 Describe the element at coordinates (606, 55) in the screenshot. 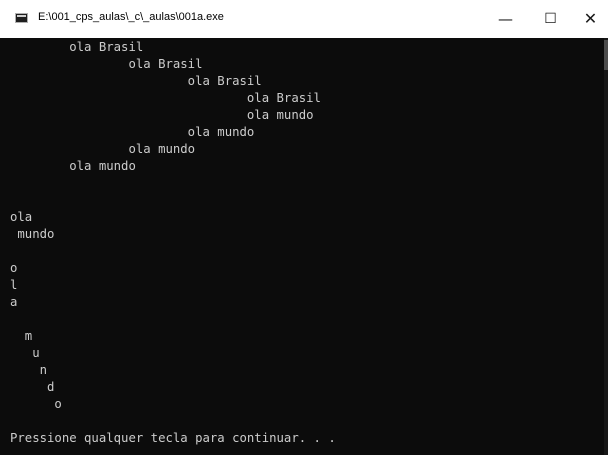

I see `scrollbar-thumb` at that location.